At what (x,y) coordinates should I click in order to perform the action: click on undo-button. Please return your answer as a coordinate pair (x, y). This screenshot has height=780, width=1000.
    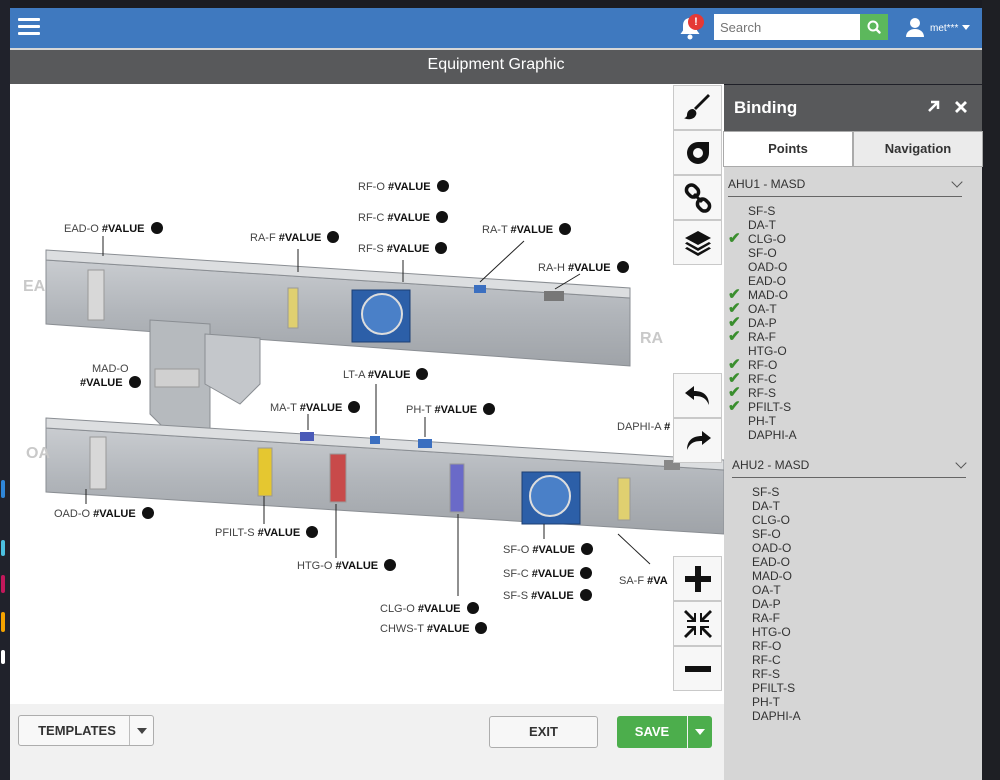
    Looking at the image, I should click on (697, 395).